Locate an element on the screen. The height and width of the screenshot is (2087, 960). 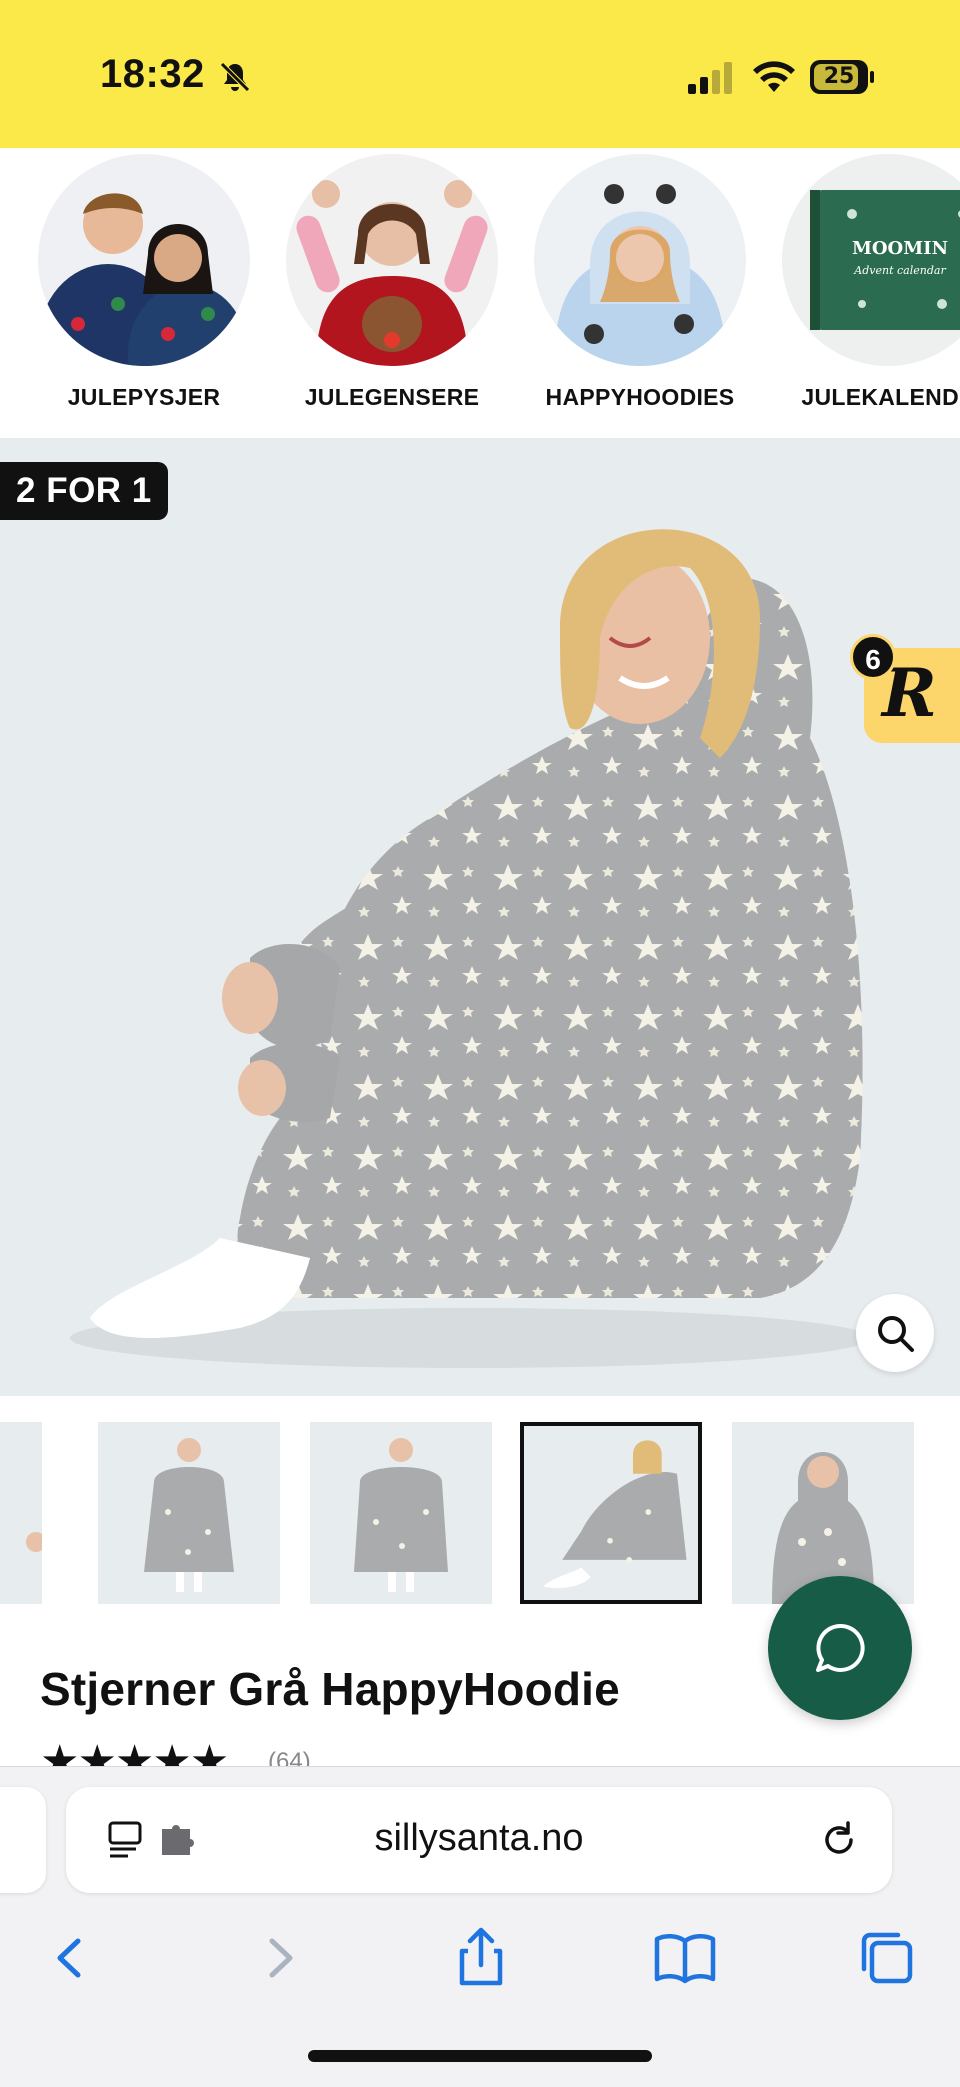
category-julegensere: JULEGENSERE is located at coordinates (377, 293).